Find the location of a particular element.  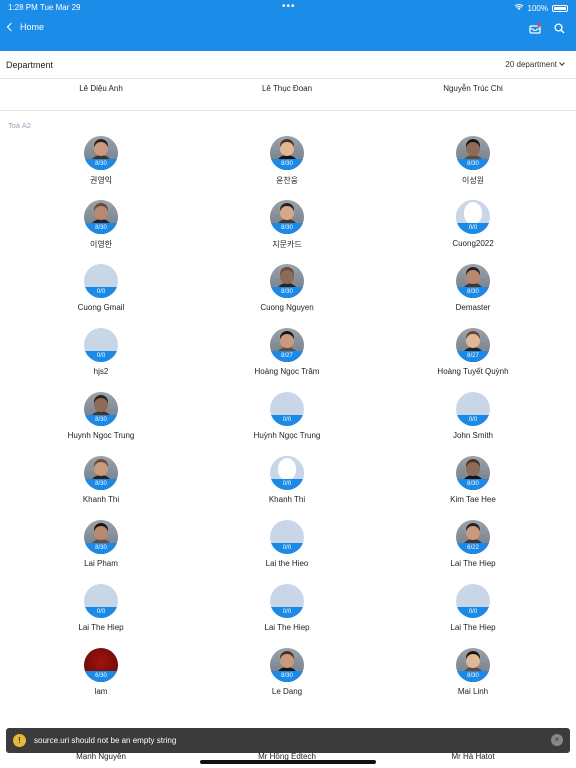

person-card: 8/30 이성원 is located at coordinates (473, 161).